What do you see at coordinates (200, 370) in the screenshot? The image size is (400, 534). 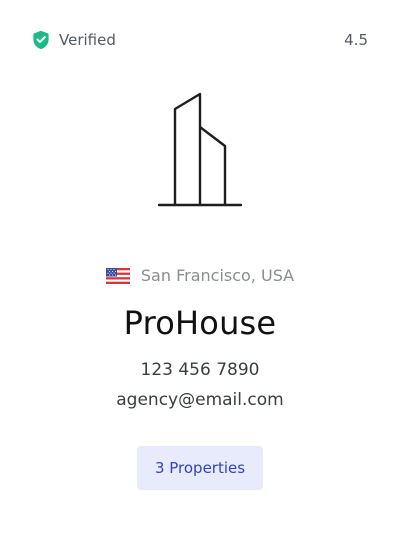 I see `phone-number: 123 456 7890` at bounding box center [200, 370].